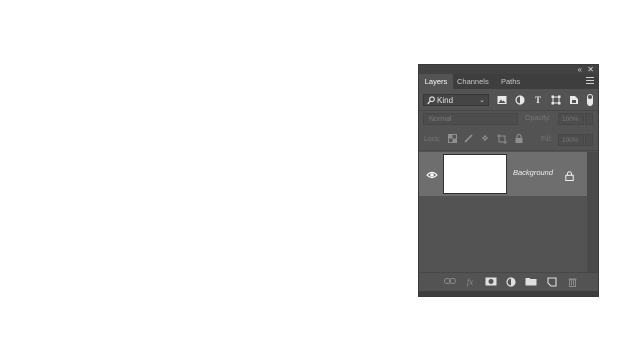 The height and width of the screenshot is (338, 640). Describe the element at coordinates (431, 102) in the screenshot. I see `search-icon` at that location.